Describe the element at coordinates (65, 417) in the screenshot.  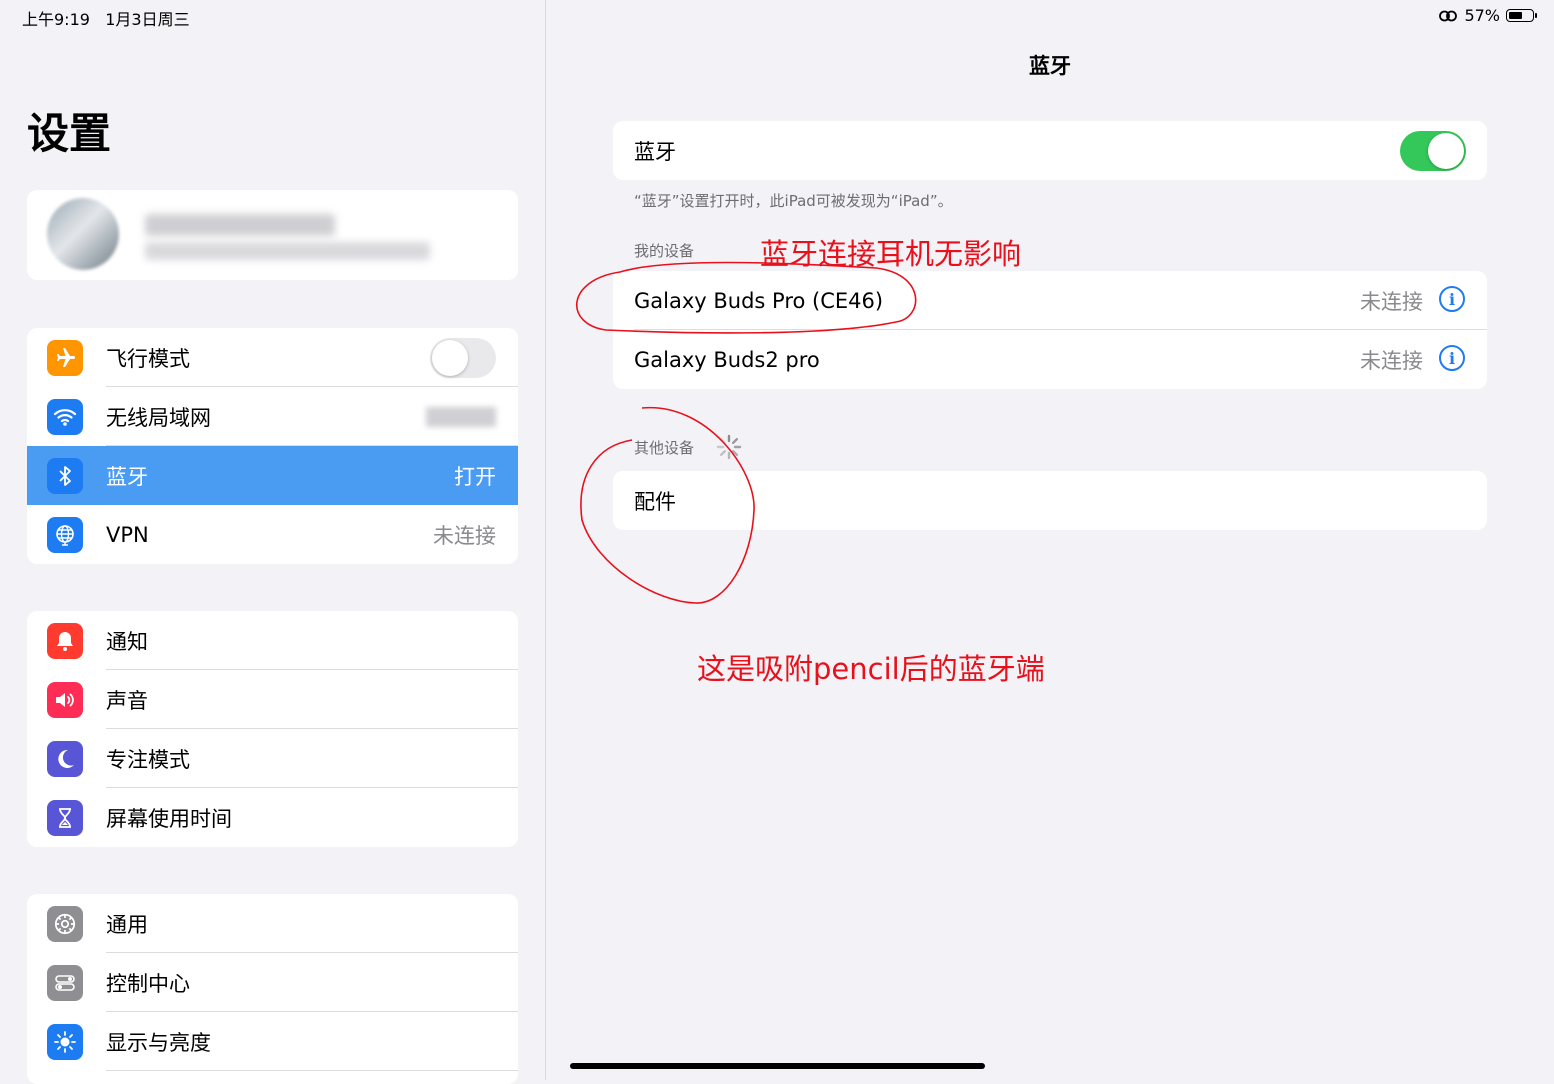
I see `wifi-icon` at that location.